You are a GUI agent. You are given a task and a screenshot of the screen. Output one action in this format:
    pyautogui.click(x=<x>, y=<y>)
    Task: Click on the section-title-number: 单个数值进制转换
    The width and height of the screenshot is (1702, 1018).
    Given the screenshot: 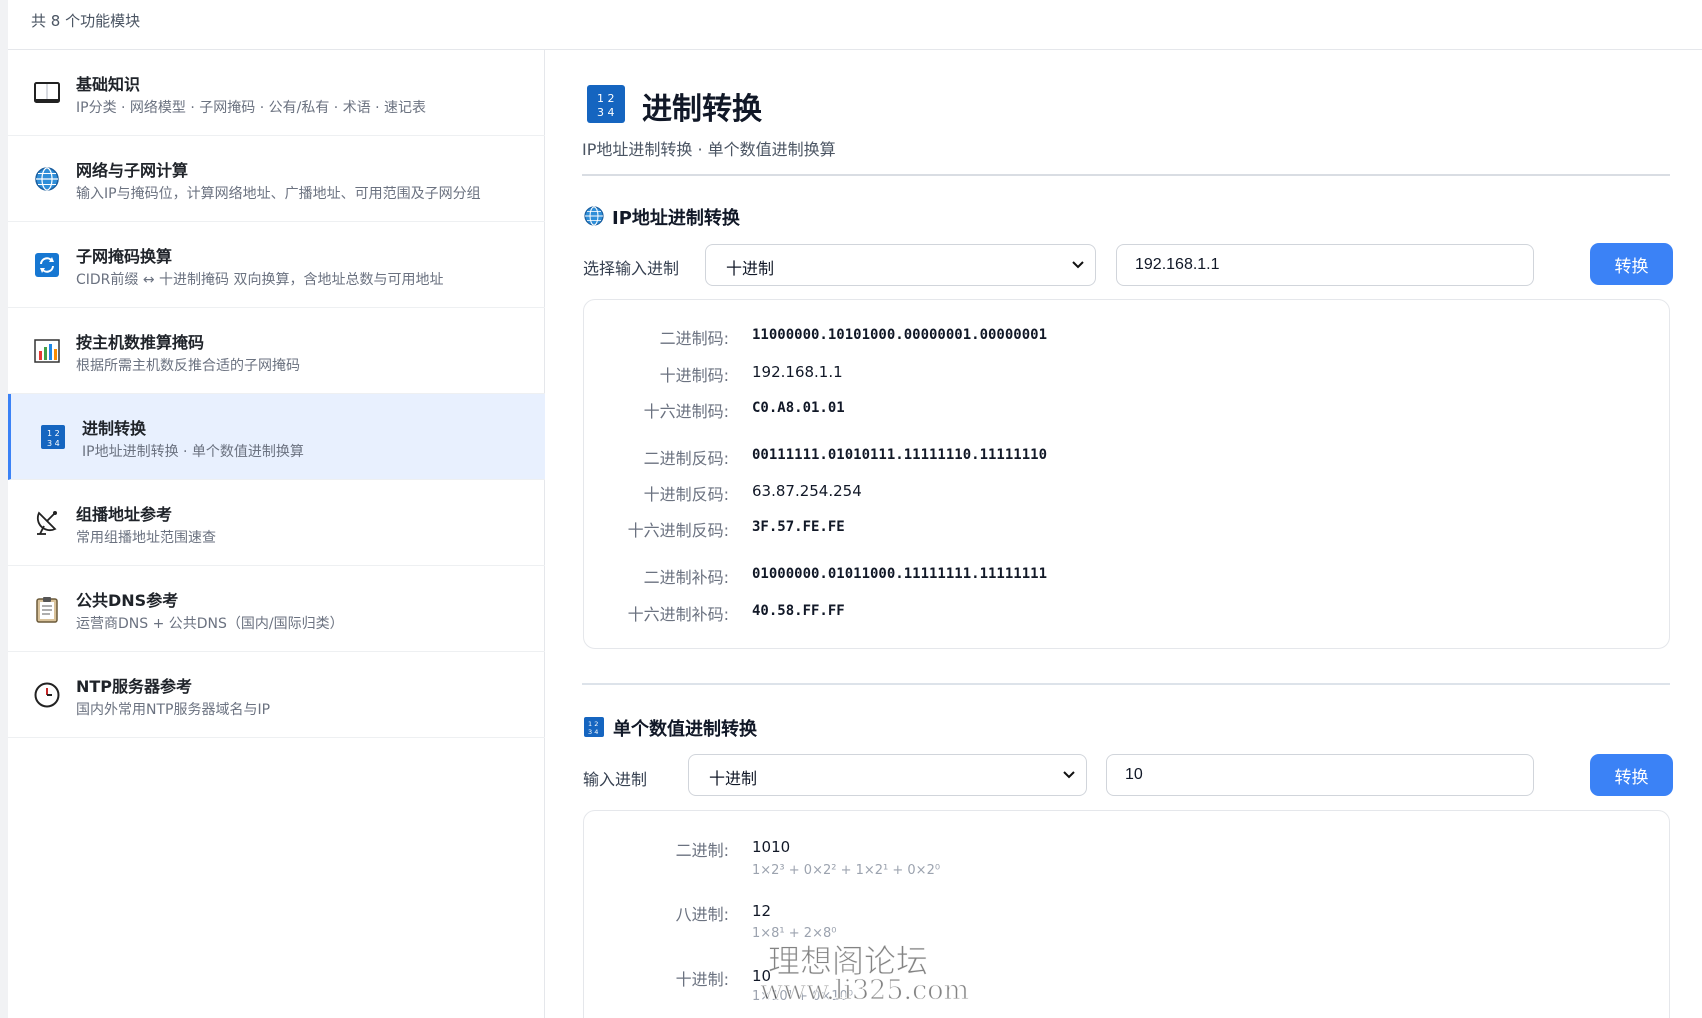 What is the action you would take?
    pyautogui.click(x=685, y=729)
    